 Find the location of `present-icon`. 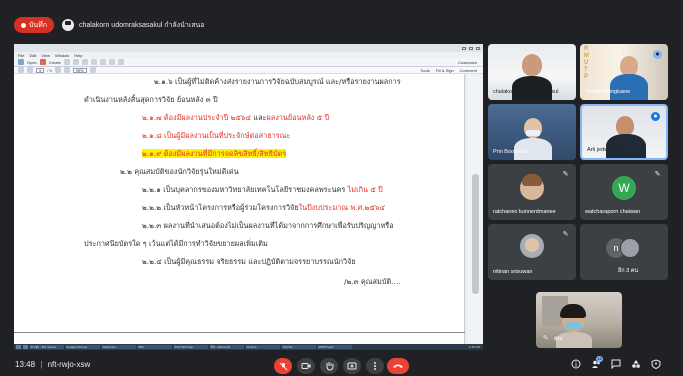

present-icon is located at coordinates (352, 365).